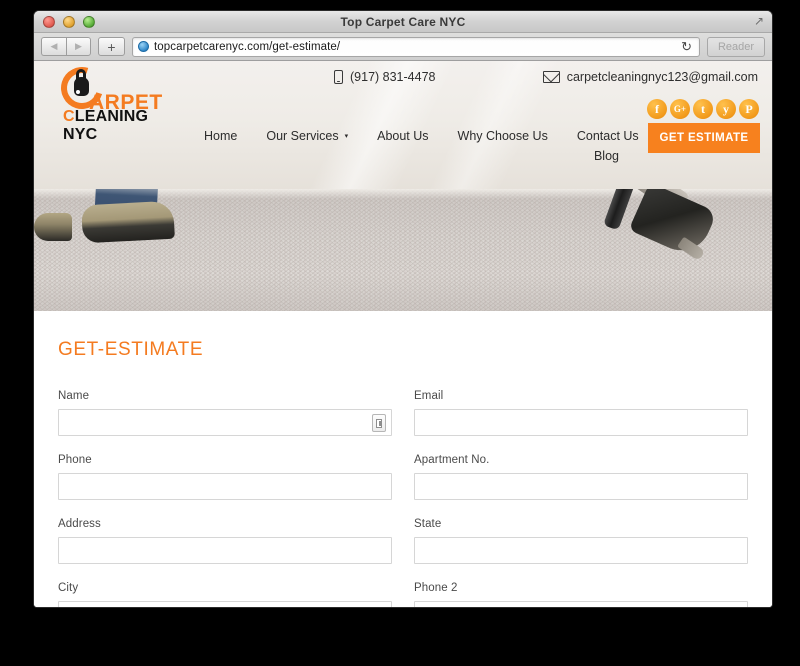 The image size is (800, 666). I want to click on url-text: topcarpetcarenyc.com/get-estimate/, so click(247, 46).